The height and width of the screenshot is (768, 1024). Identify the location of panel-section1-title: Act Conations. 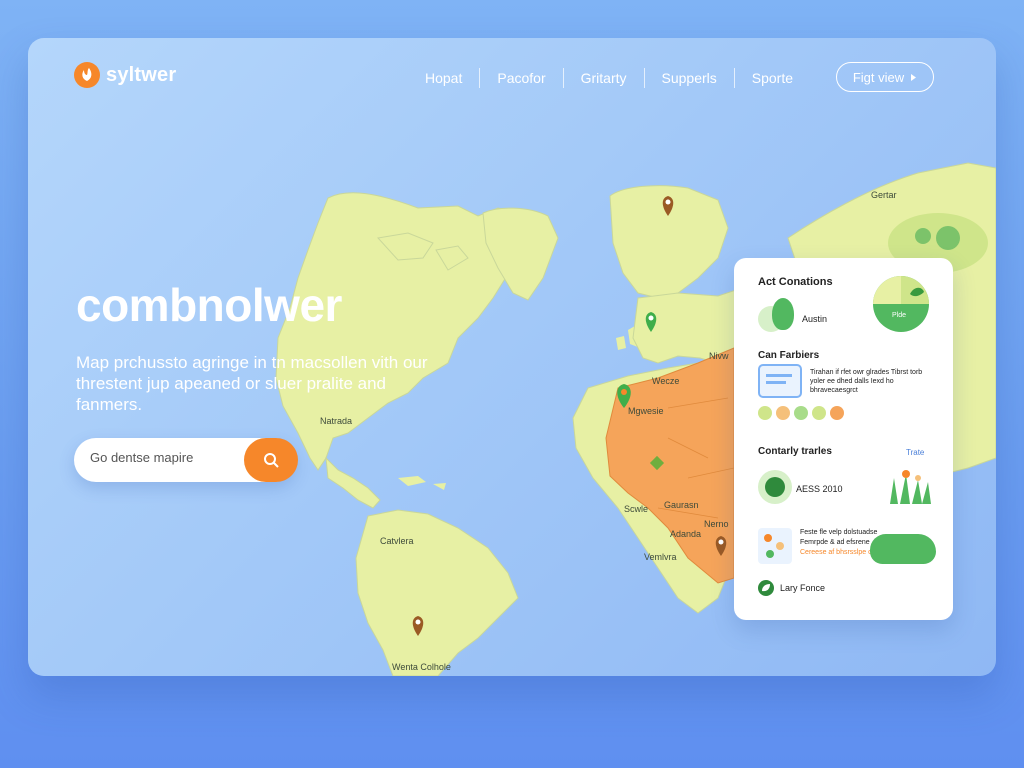
(795, 282).